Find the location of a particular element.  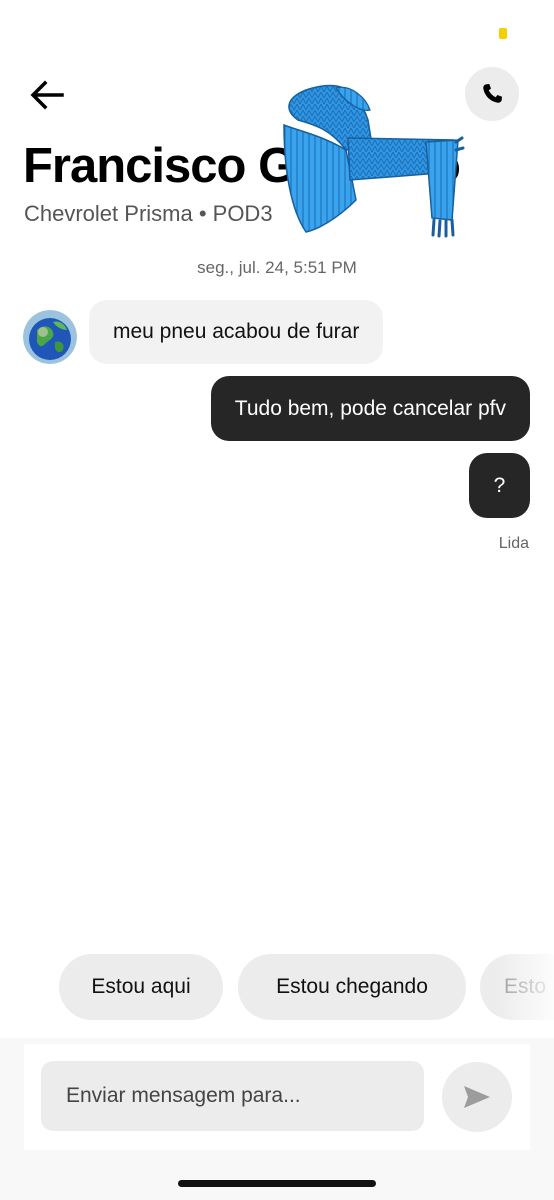

status-indicator-dot is located at coordinates (503, 33).